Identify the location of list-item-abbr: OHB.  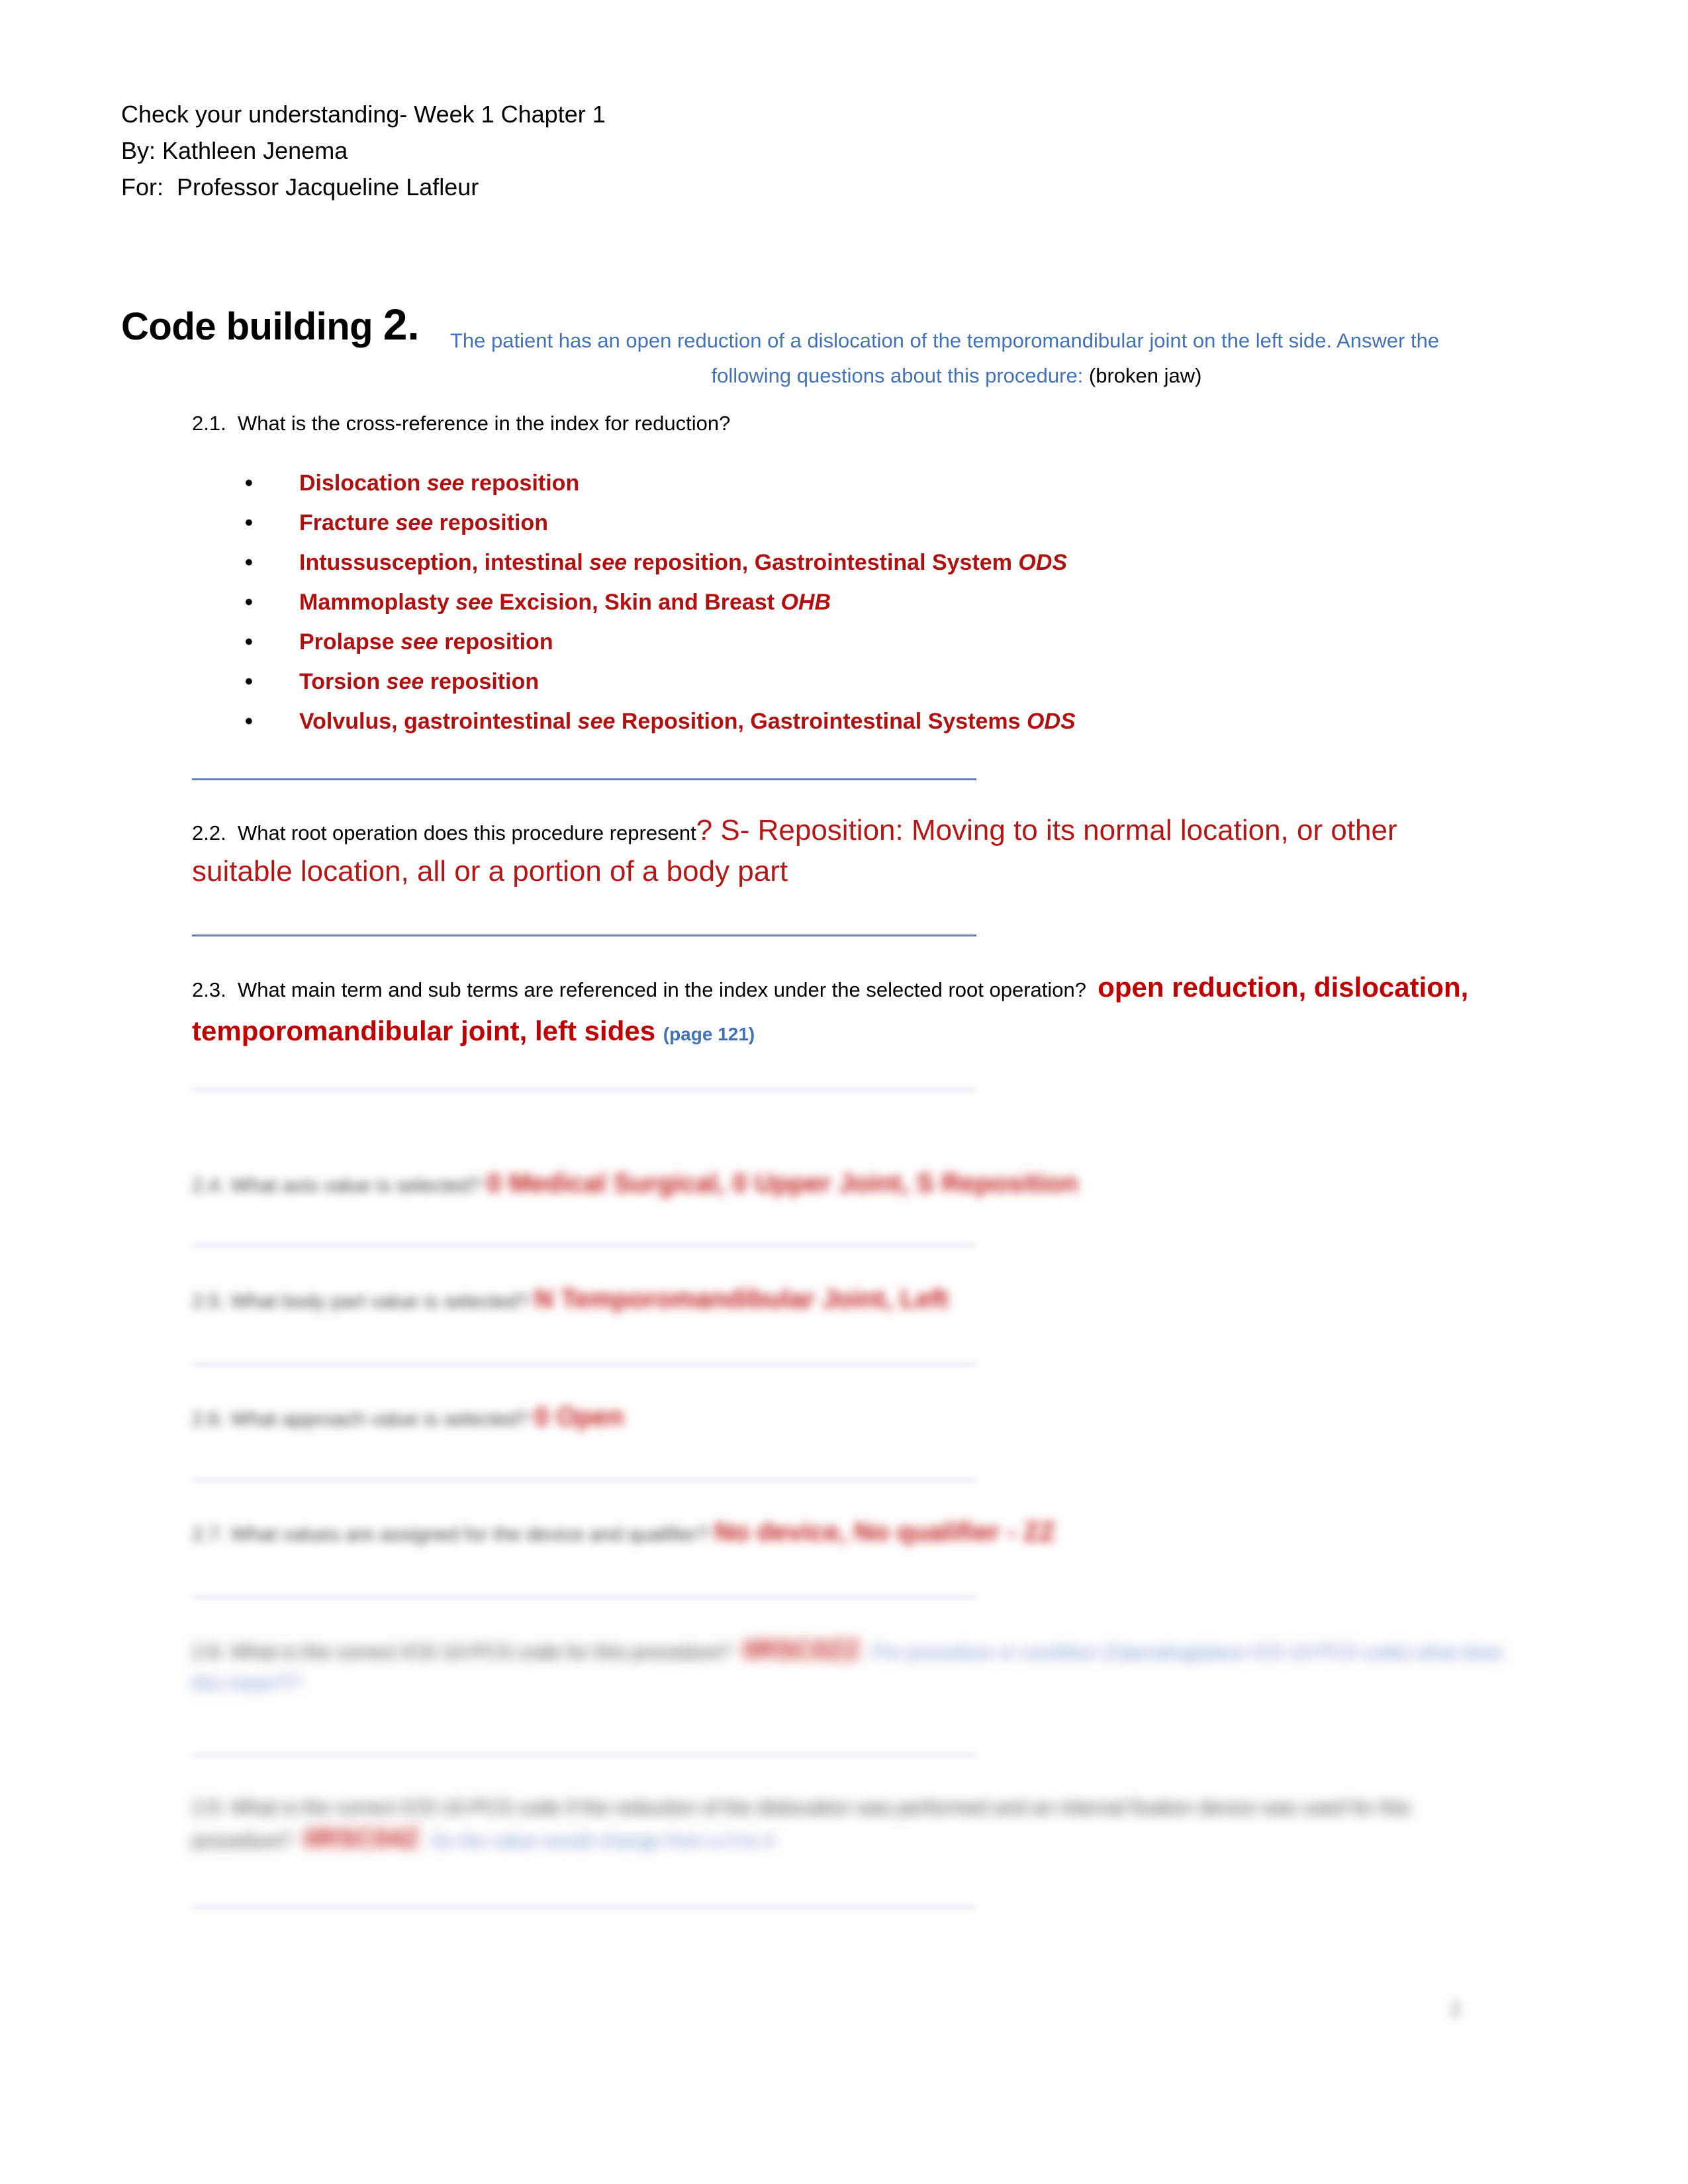
(805, 602).